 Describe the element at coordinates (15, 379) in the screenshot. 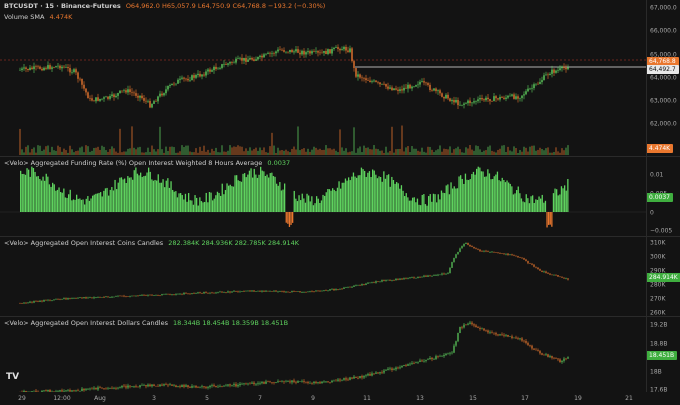

I see `tradingview-logo: TV` at that location.